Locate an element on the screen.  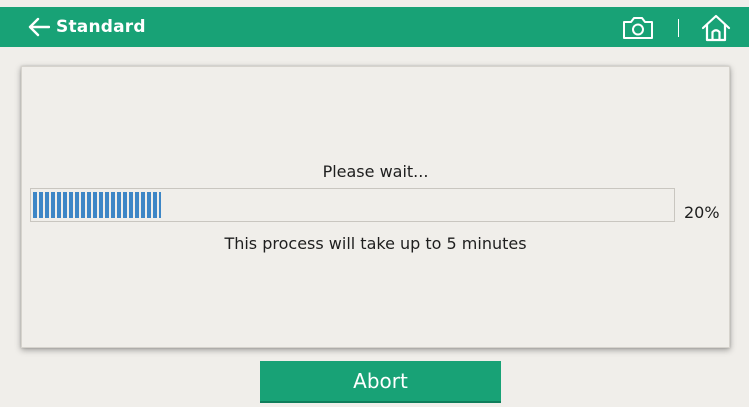
home-button is located at coordinates (716, 28).